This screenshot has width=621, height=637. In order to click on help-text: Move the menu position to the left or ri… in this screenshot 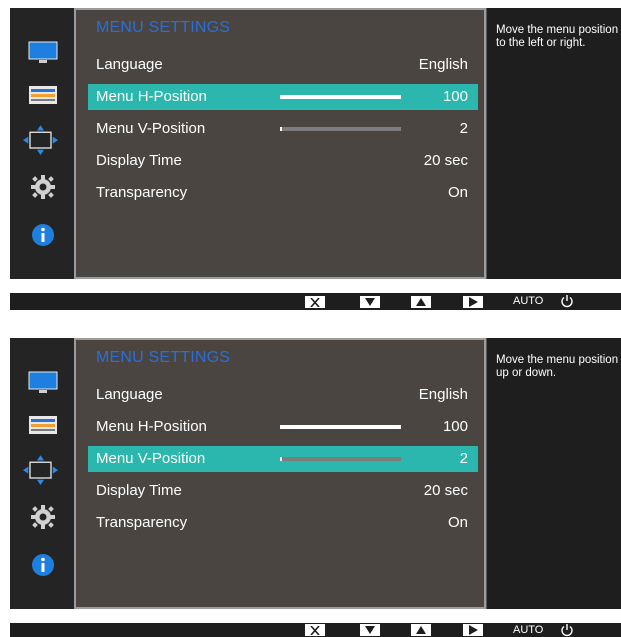, I will do `click(557, 36)`.